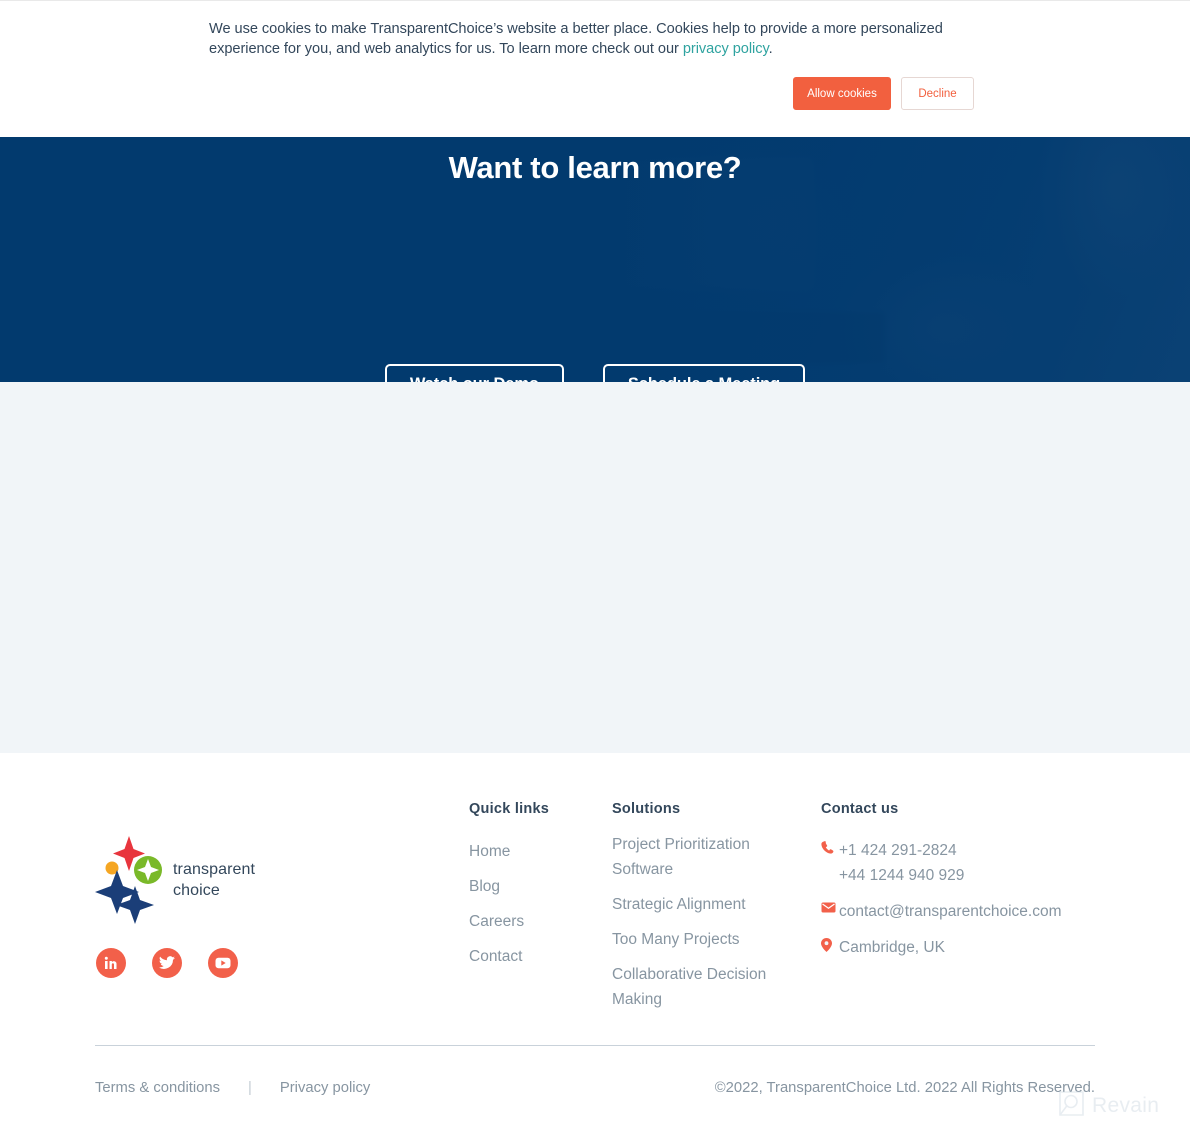 Image resolution: width=1190 pixels, height=1122 pixels. I want to click on cta-title: Want to learn more?, so click(595, 167).